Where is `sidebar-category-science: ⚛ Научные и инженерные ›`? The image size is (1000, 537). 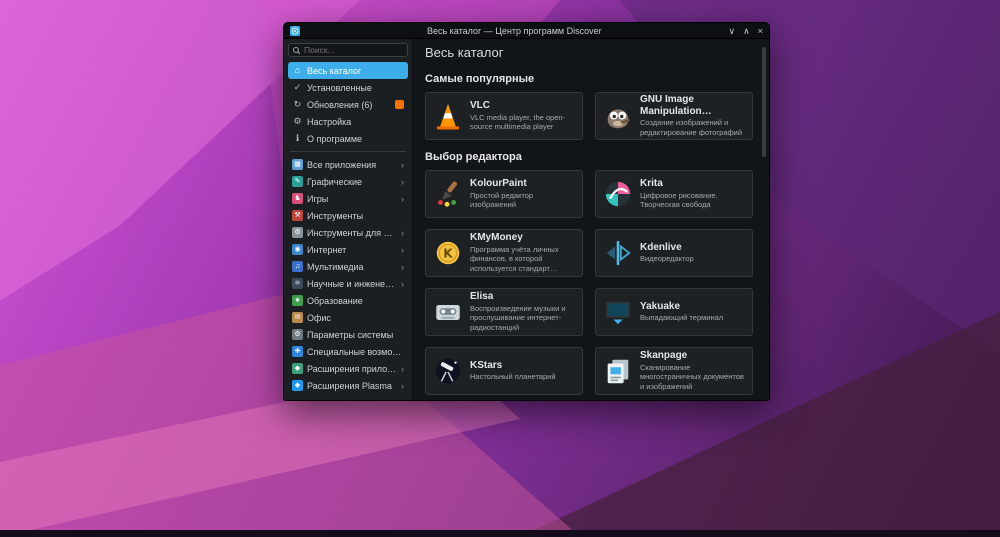 sidebar-category-science: ⚛ Научные и инженерные › is located at coordinates (348, 283).